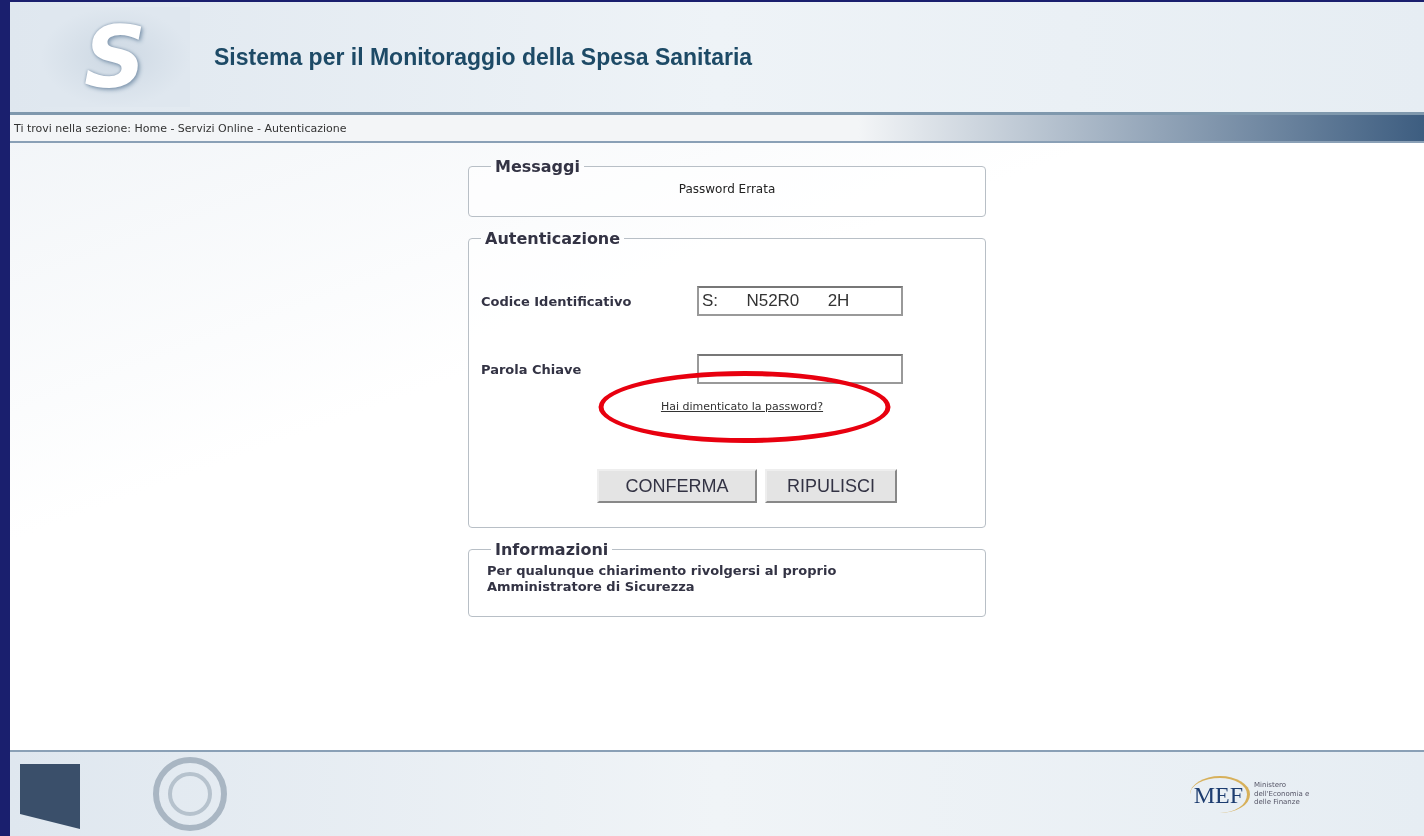 Image resolution: width=1424 pixels, height=836 pixels. What do you see at coordinates (742, 406) in the screenshot?
I see `forgot-password-link: Hai dimenticato la password?` at bounding box center [742, 406].